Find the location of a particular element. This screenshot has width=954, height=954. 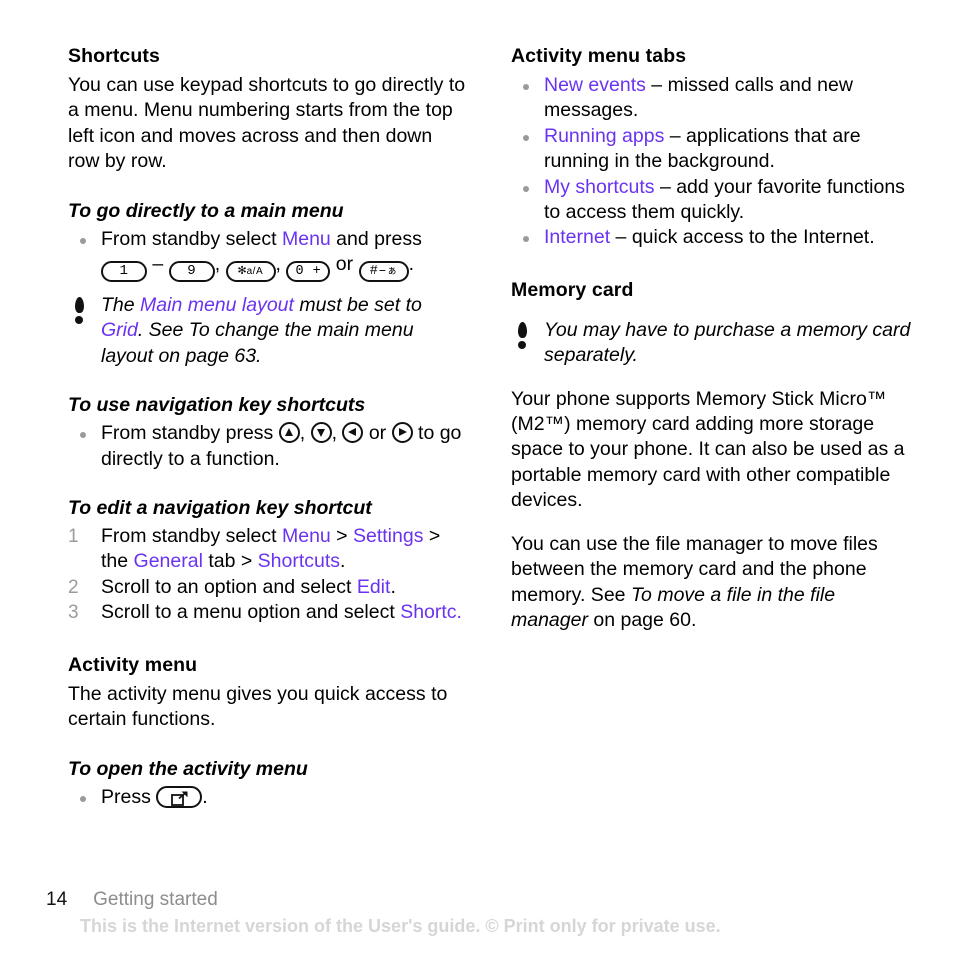

step-text: Scroll to a menu option and select is located at coordinates (251, 612).